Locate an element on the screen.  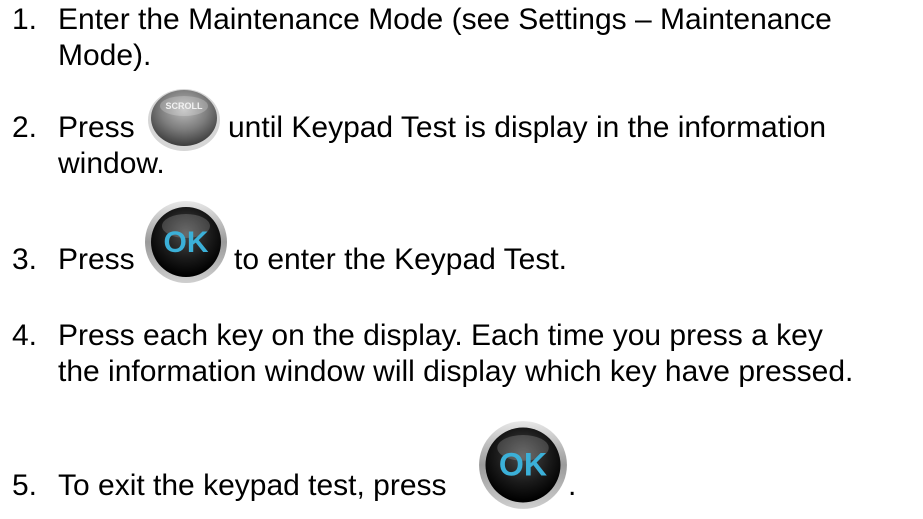
ok-button-icon: OK is located at coordinates (523, 465).